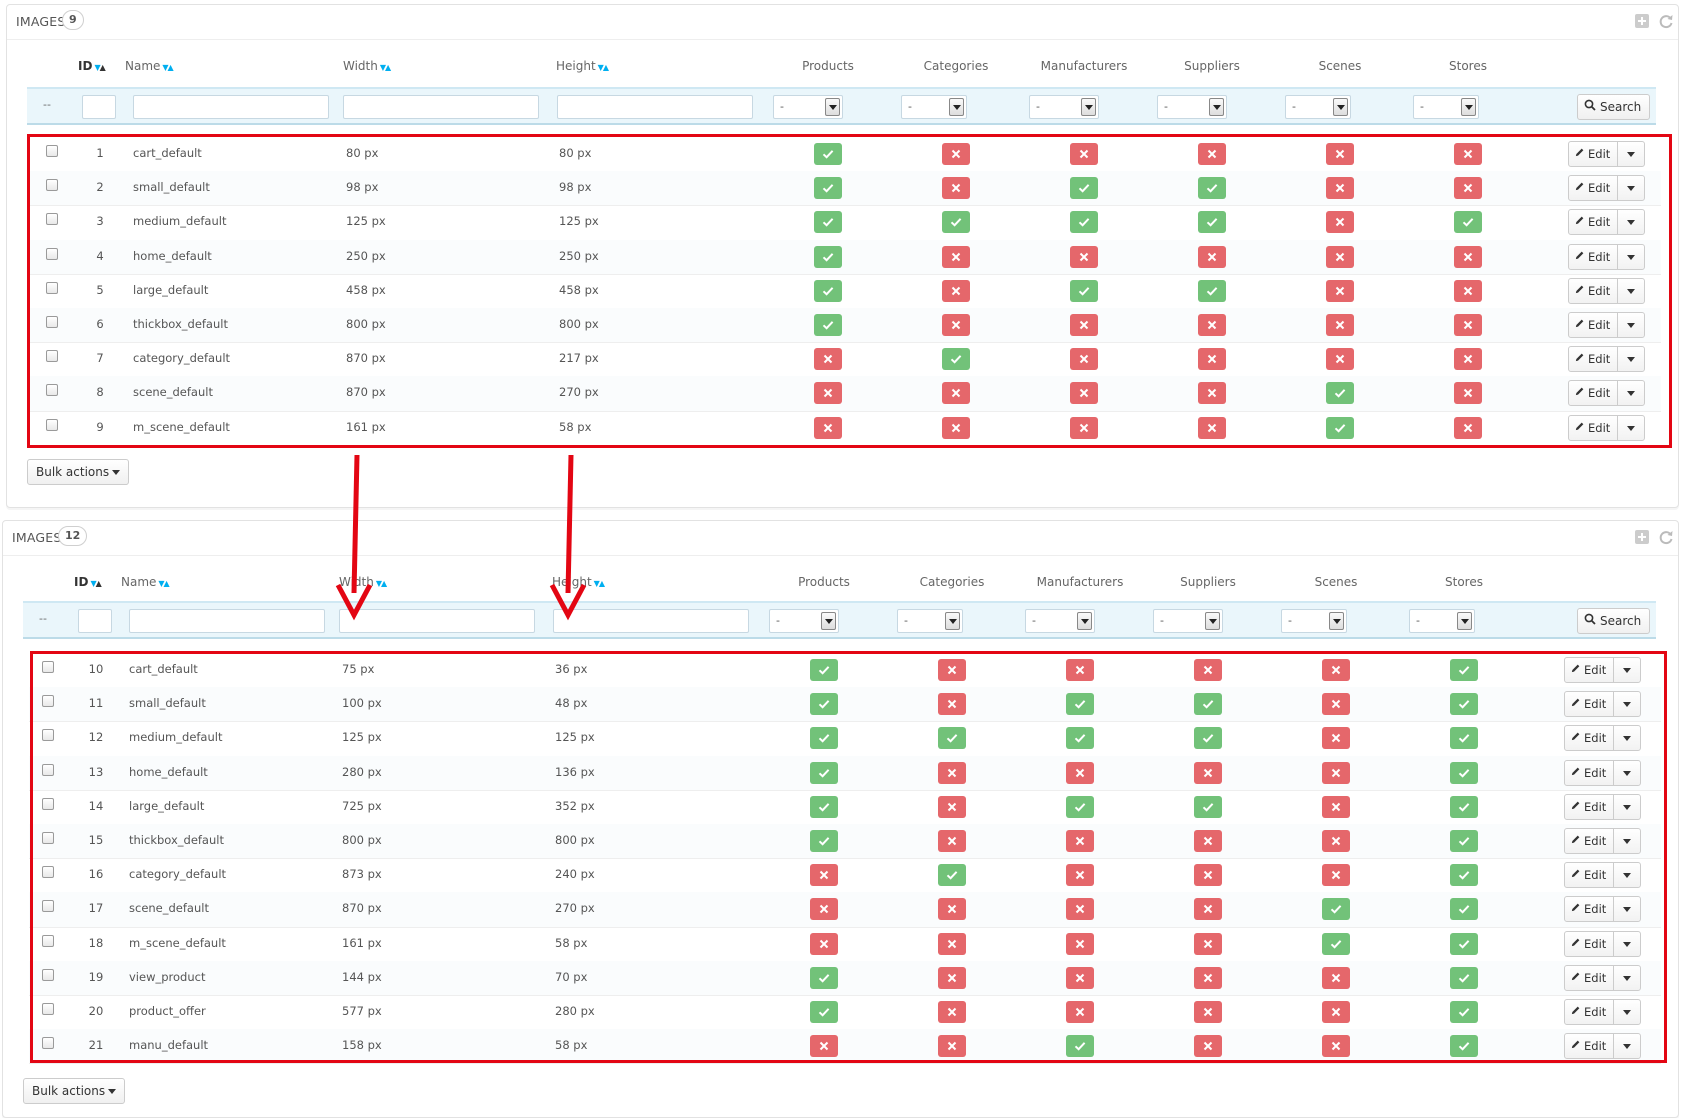 The width and height of the screenshot is (1682, 1118). Describe the element at coordinates (578, 582) in the screenshot. I see `column-header-height: Height ▼▲` at that location.